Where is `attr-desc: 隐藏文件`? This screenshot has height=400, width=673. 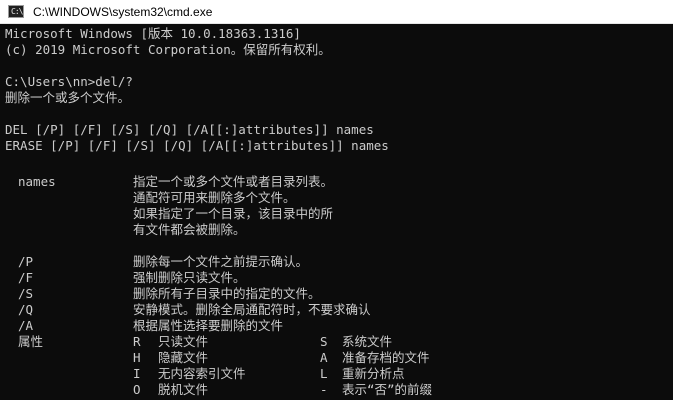 attr-desc: 隐藏文件 is located at coordinates (183, 357).